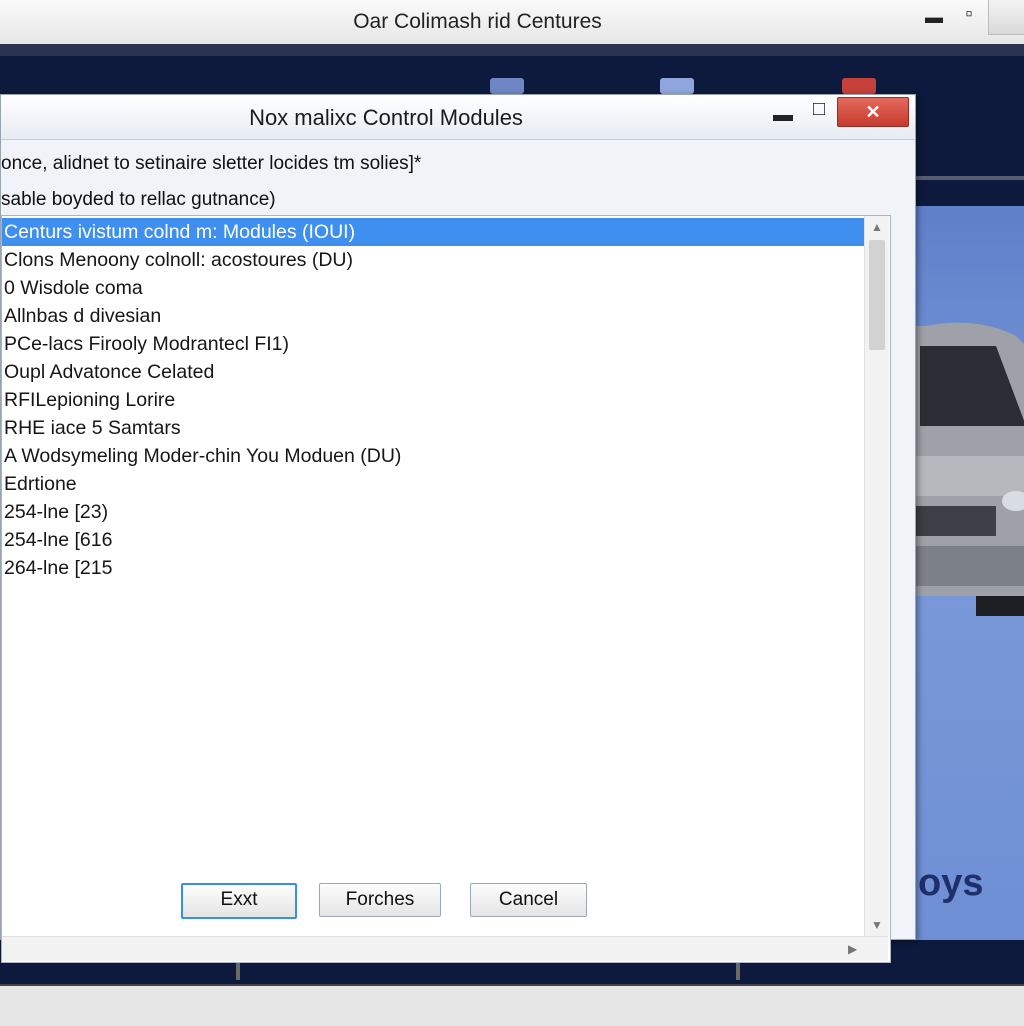  What do you see at coordinates (951, 883) in the screenshot?
I see `brand-text: oys` at bounding box center [951, 883].